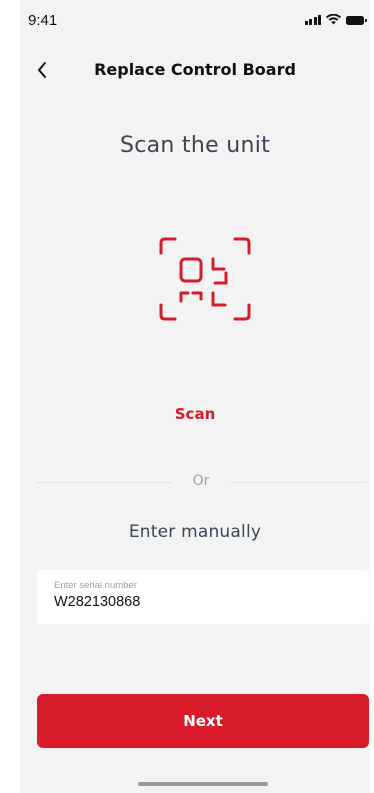 The width and height of the screenshot is (374, 793). What do you see at coordinates (97, 602) in the screenshot?
I see `serial-number-value: W282130868` at bounding box center [97, 602].